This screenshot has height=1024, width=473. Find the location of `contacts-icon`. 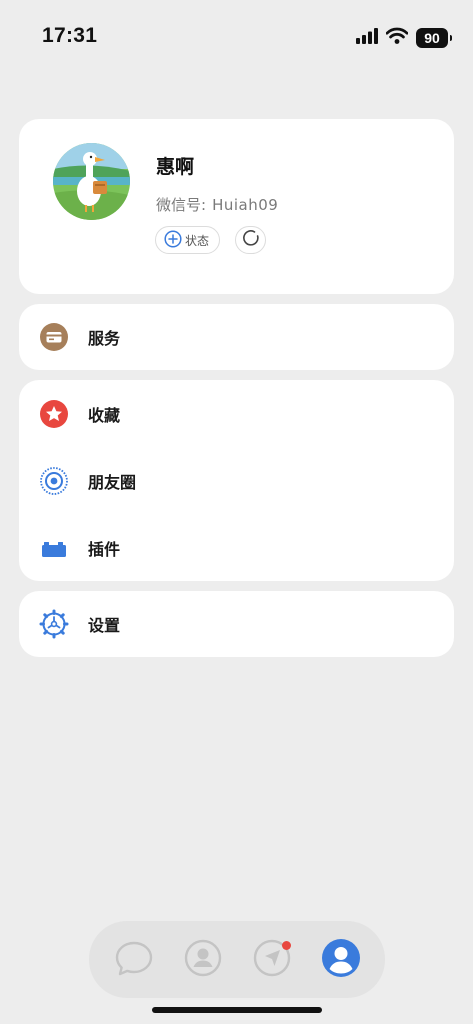

contacts-icon is located at coordinates (203, 960).